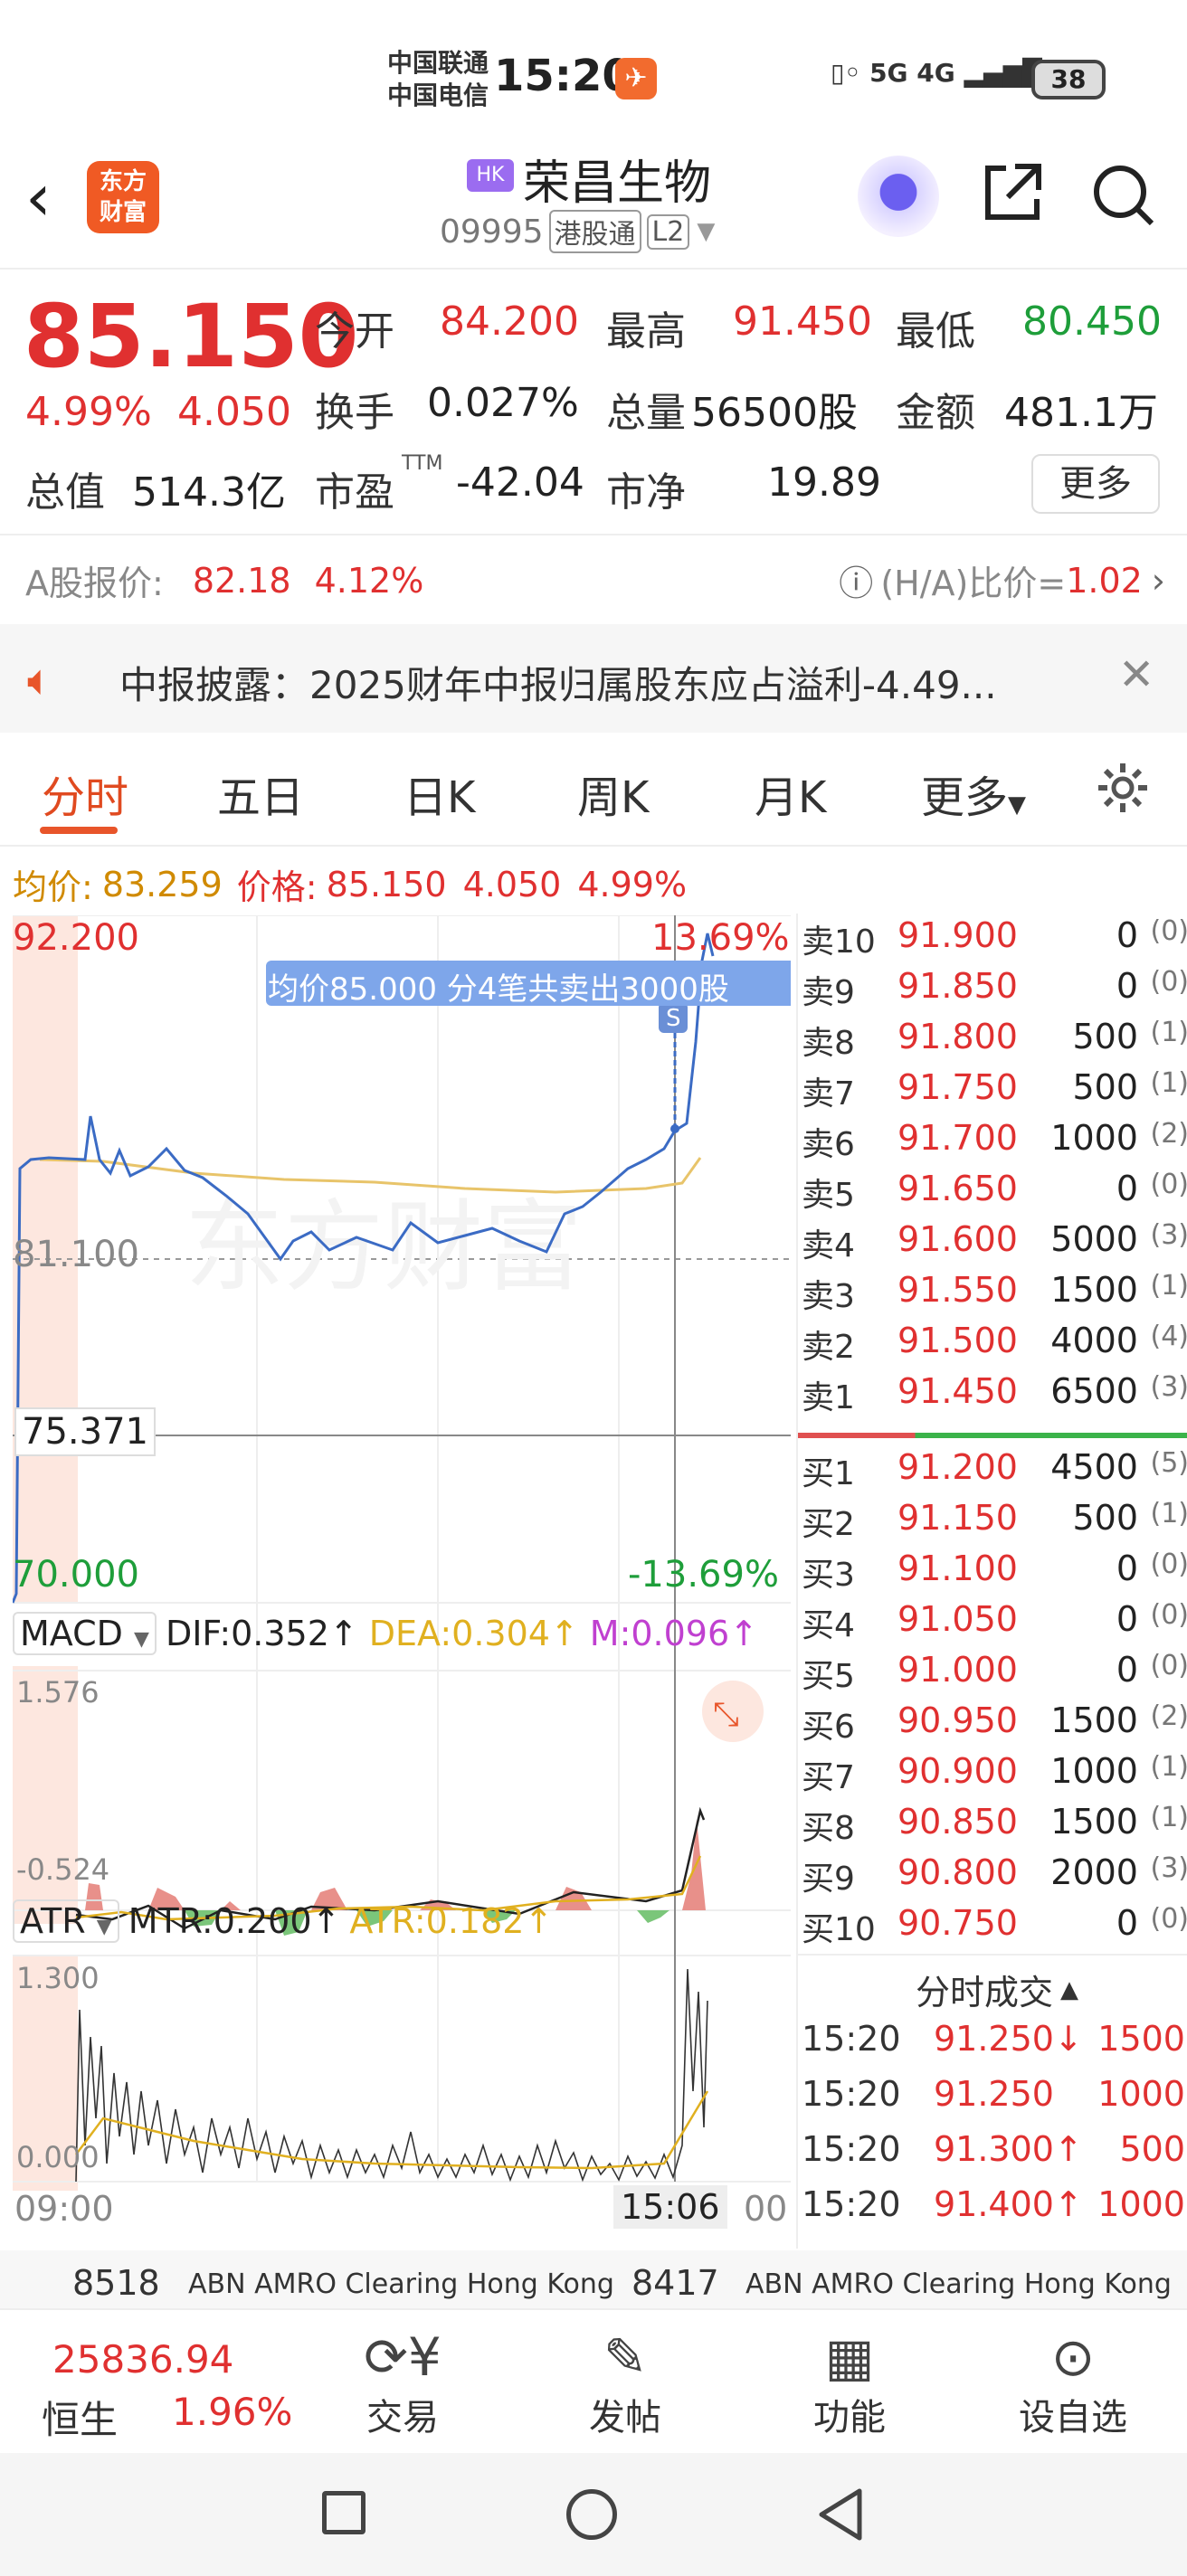 This screenshot has width=1187, height=2576. I want to click on ask-row: 卖10 91.900 0 (0), so click(992, 941).